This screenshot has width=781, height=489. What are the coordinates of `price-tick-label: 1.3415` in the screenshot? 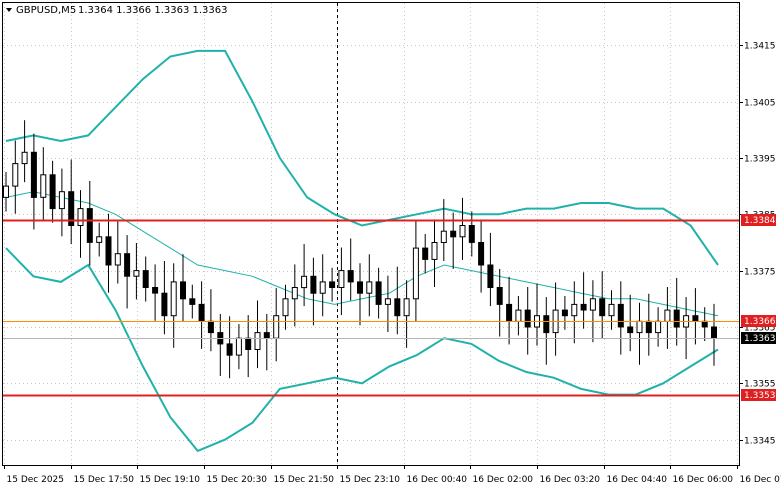 It's located at (760, 47).